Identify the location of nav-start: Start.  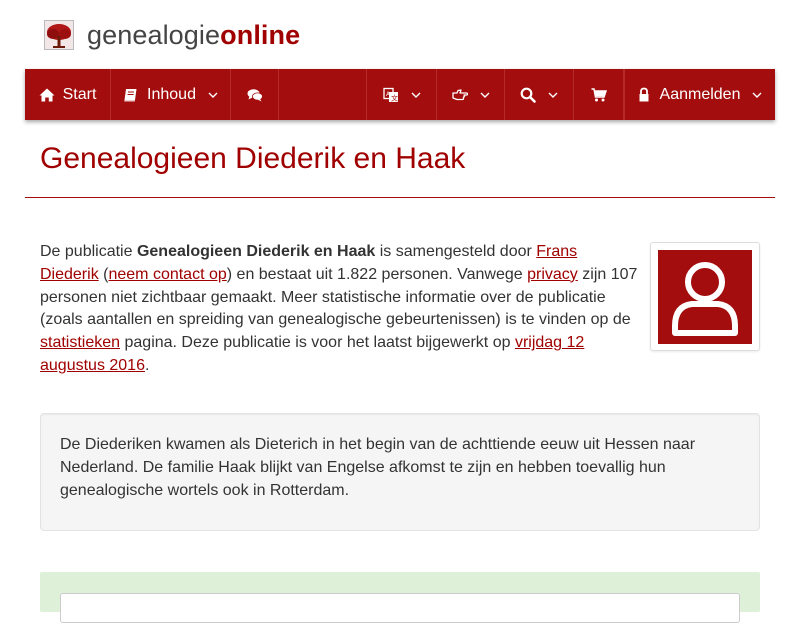
(68, 94).